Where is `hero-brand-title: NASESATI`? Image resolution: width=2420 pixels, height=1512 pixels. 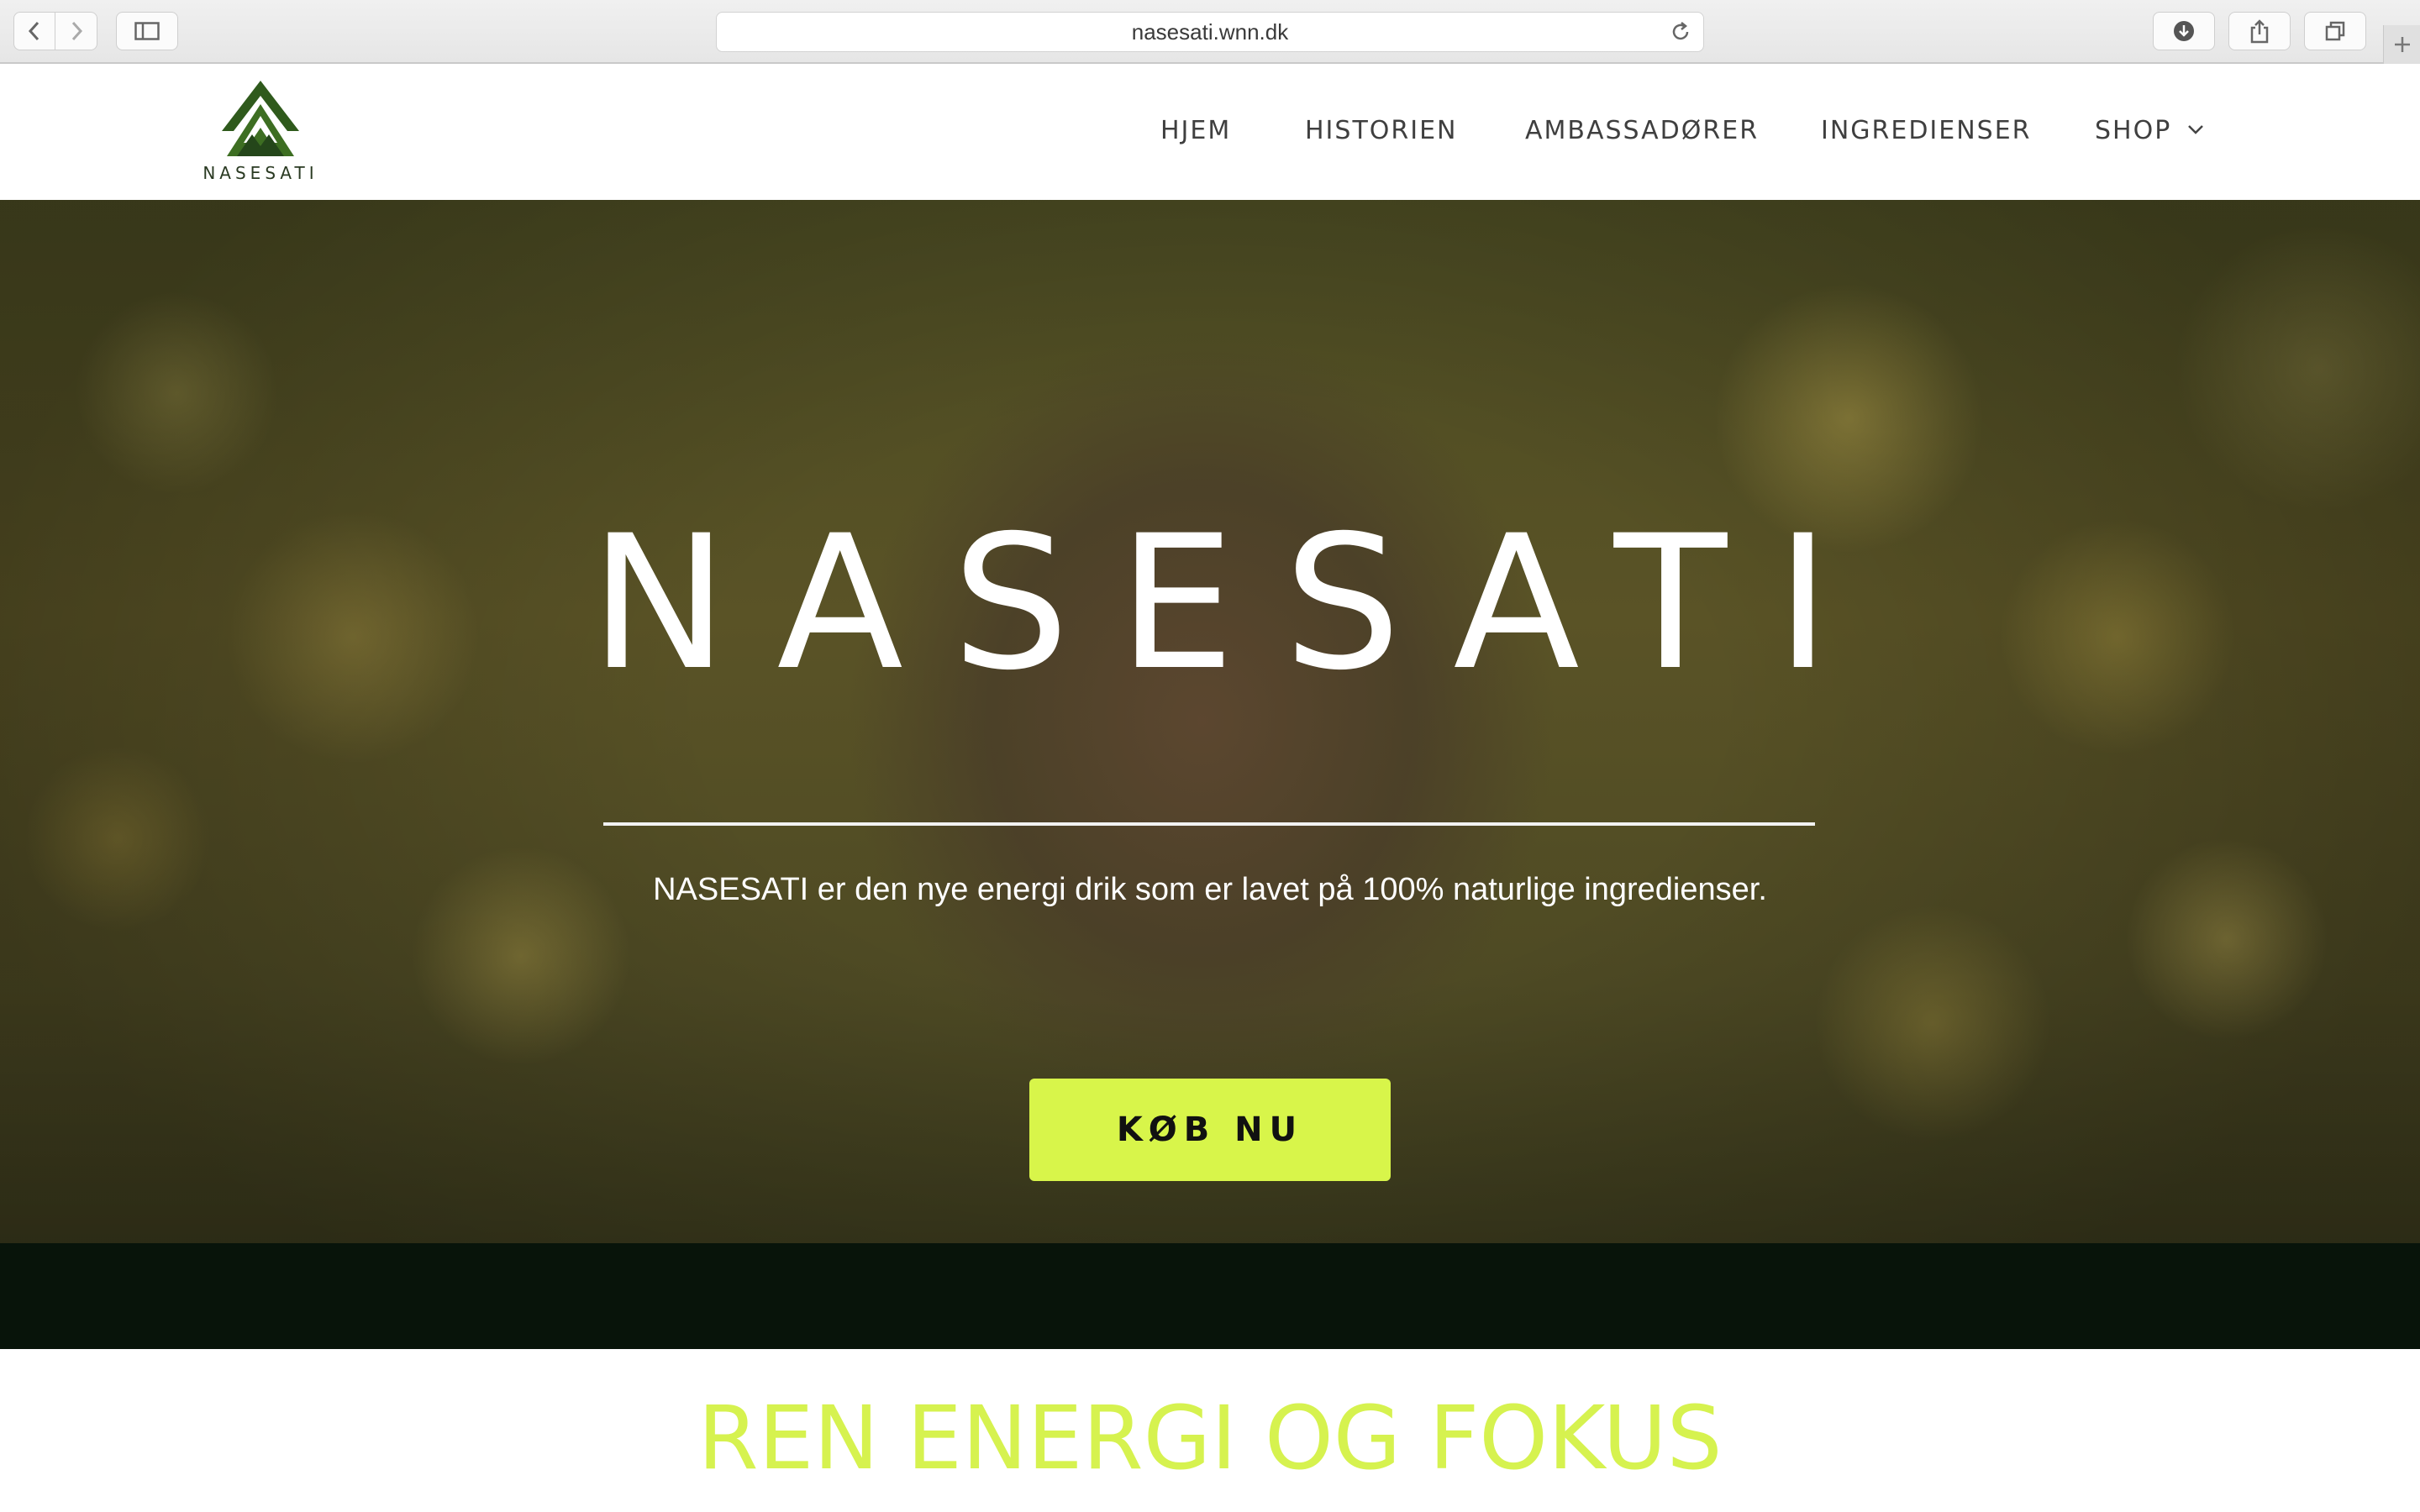
hero-brand-title: NASESATI is located at coordinates (1234, 603).